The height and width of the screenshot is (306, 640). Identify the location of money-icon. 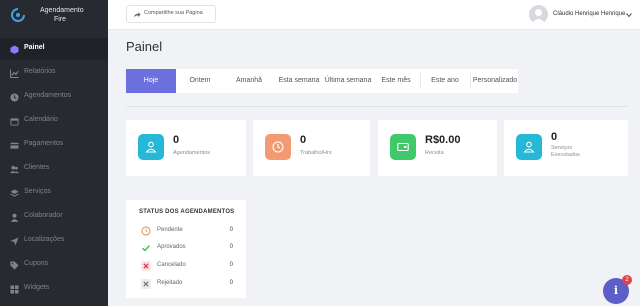
(403, 147).